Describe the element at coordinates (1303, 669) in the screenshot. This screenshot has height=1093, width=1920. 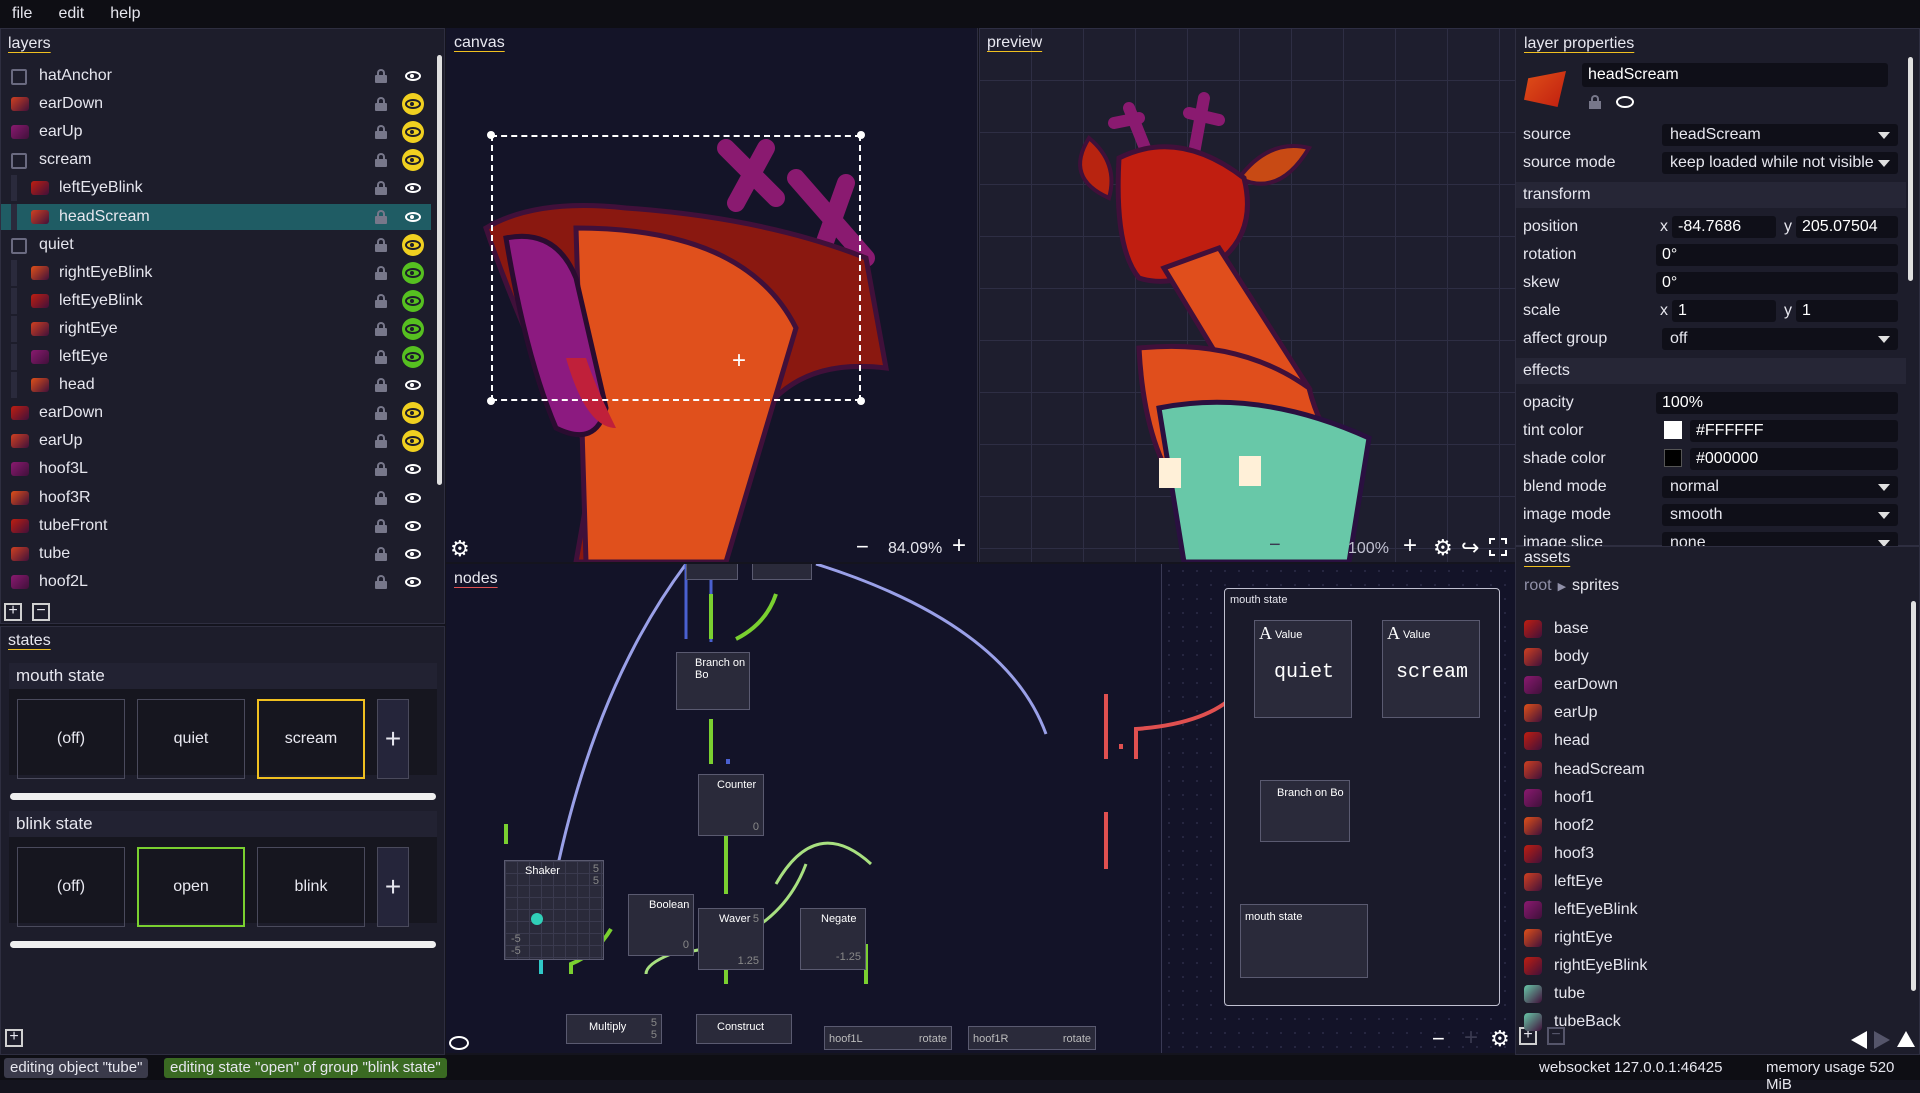
I see `node-value-quiet: A Value quiet` at that location.